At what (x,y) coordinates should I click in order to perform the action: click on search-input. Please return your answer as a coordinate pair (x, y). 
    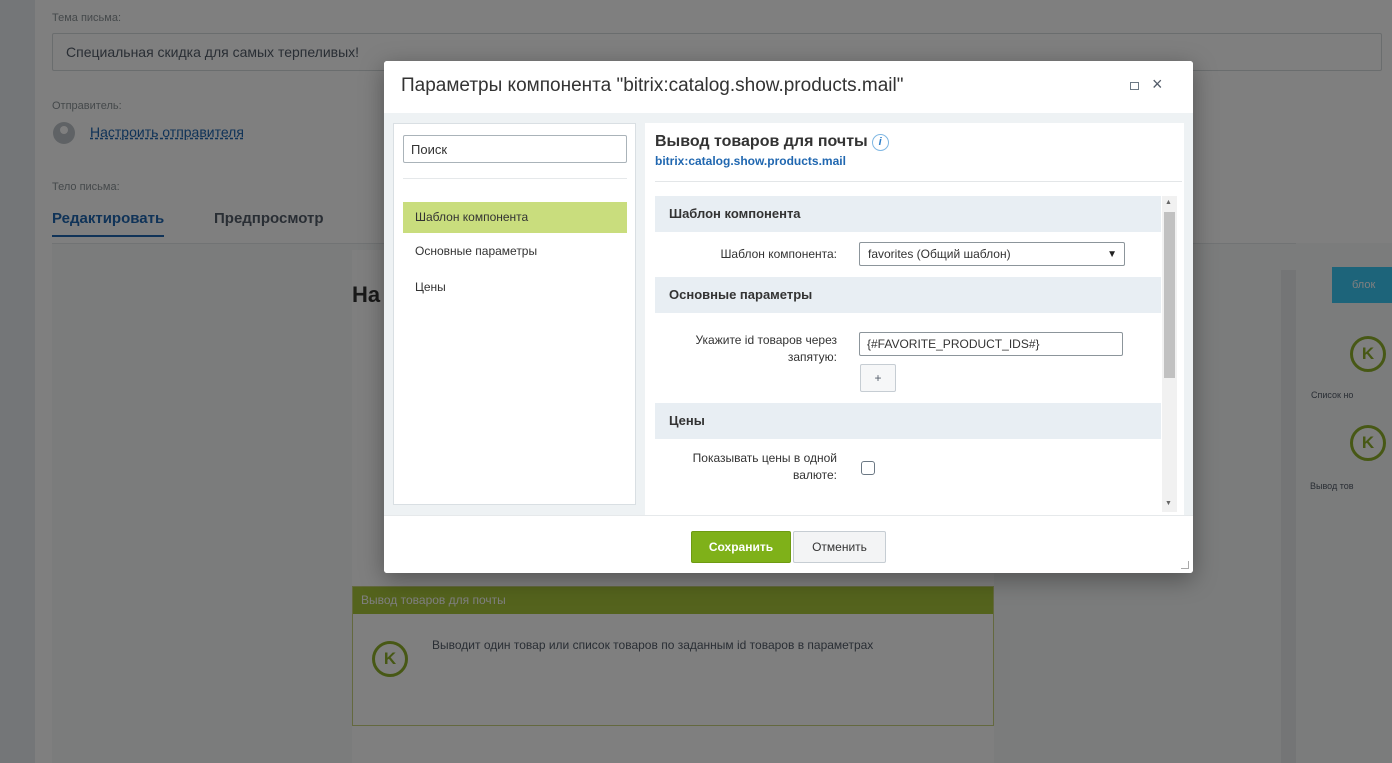
    Looking at the image, I should click on (515, 149).